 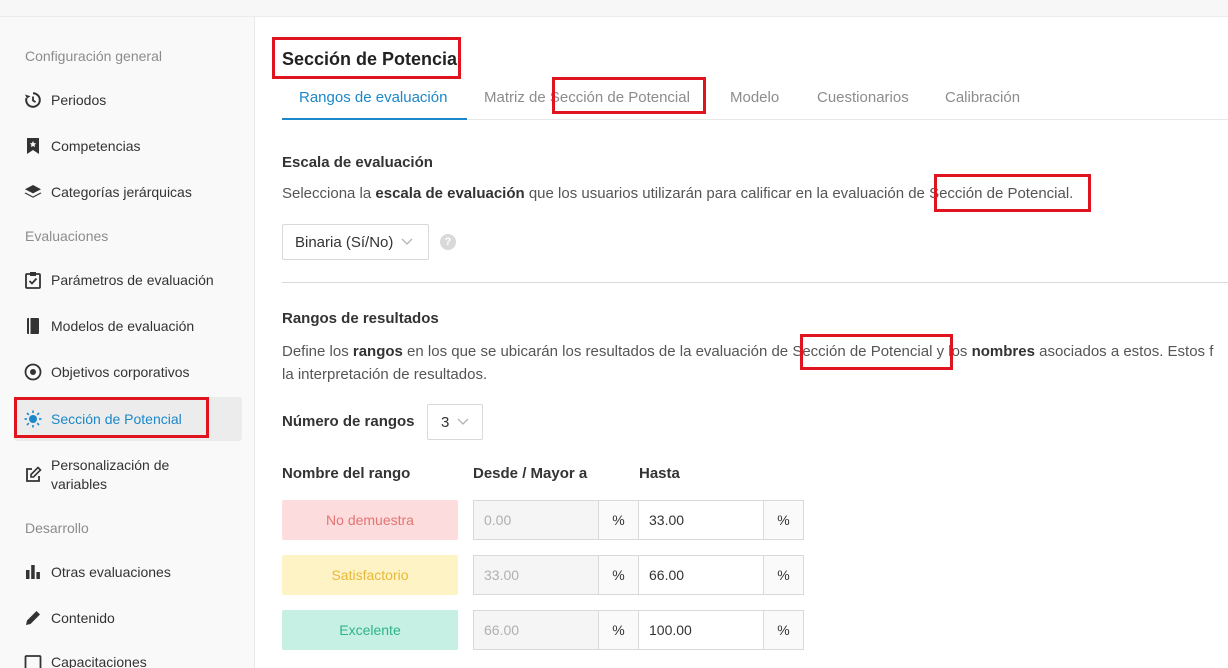 What do you see at coordinates (862, 351) in the screenshot?
I see `desc-highlight: Sección de Potencial` at bounding box center [862, 351].